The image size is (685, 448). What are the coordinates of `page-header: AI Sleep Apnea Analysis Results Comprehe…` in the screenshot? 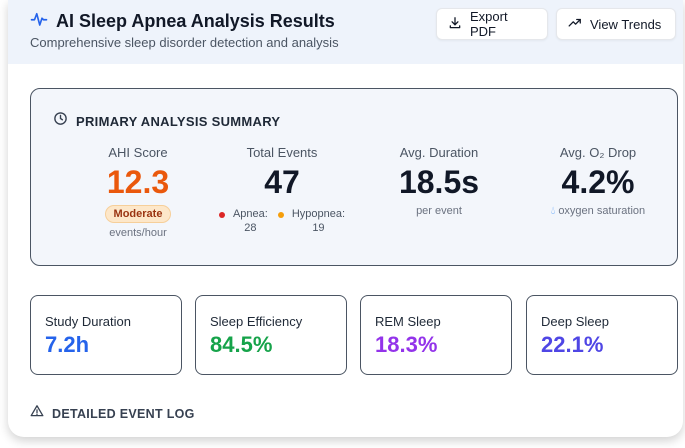 It's located at (345, 32).